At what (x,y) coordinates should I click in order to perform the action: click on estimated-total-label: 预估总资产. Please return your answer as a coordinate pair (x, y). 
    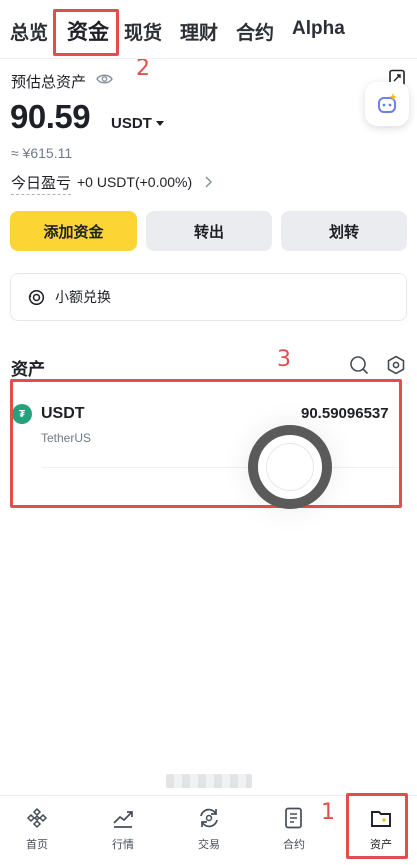
    Looking at the image, I should click on (49, 82).